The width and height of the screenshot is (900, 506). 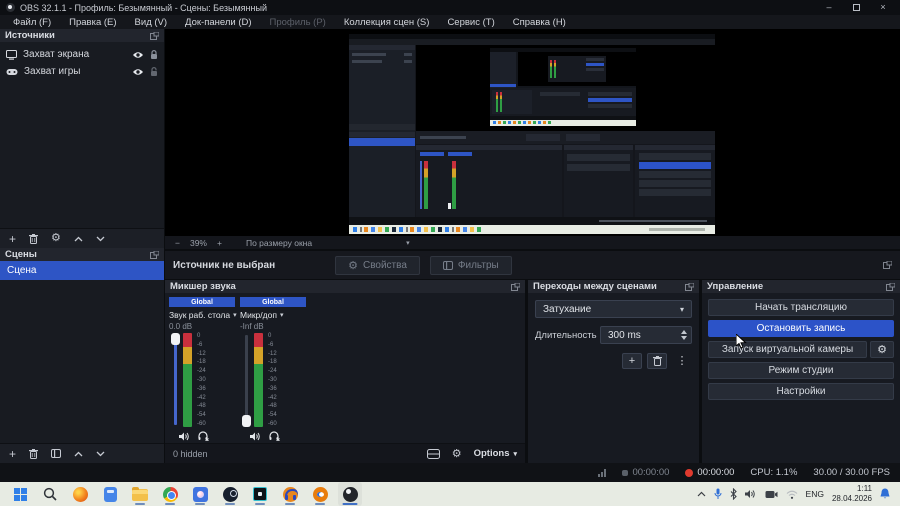 What do you see at coordinates (532, 264) in the screenshot?
I see `source-toolbar: Источник не выбран ⚙ Свойства Фильтры` at bounding box center [532, 264].